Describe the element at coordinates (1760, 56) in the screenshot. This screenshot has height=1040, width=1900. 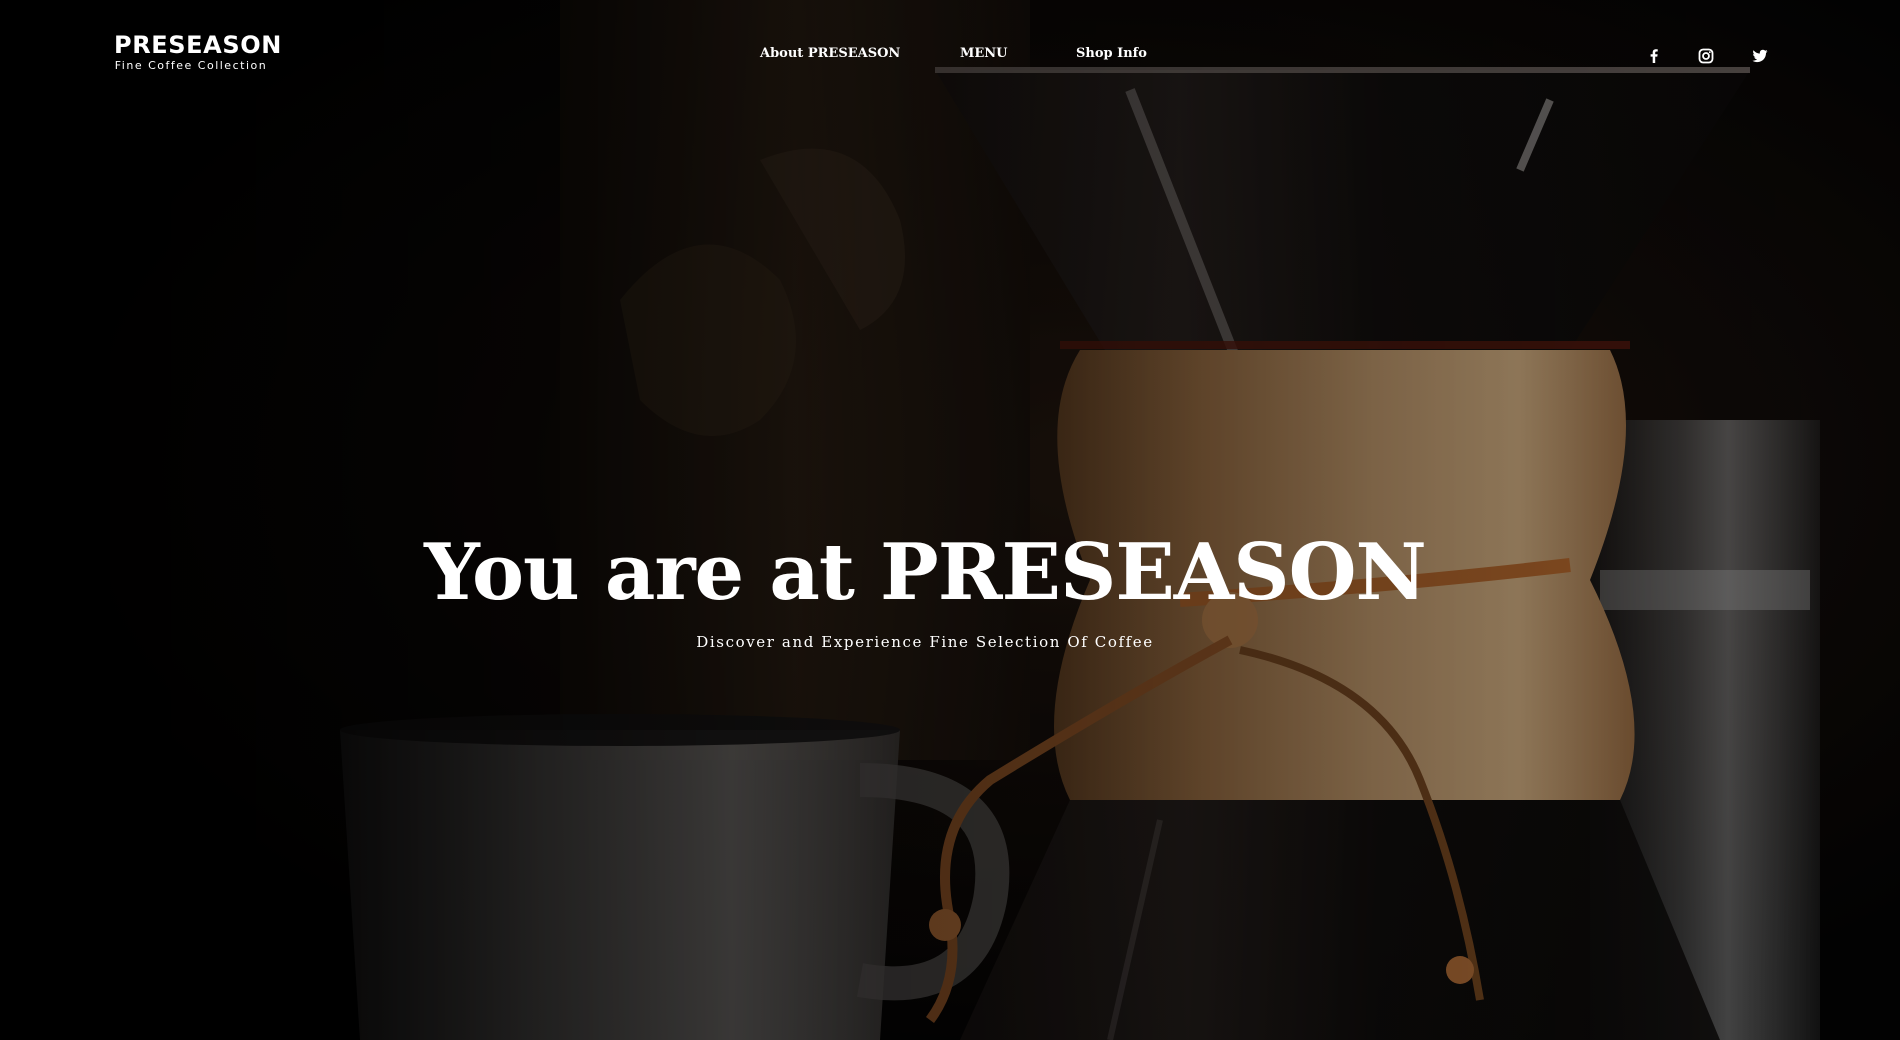
I see `twitter-icon` at that location.